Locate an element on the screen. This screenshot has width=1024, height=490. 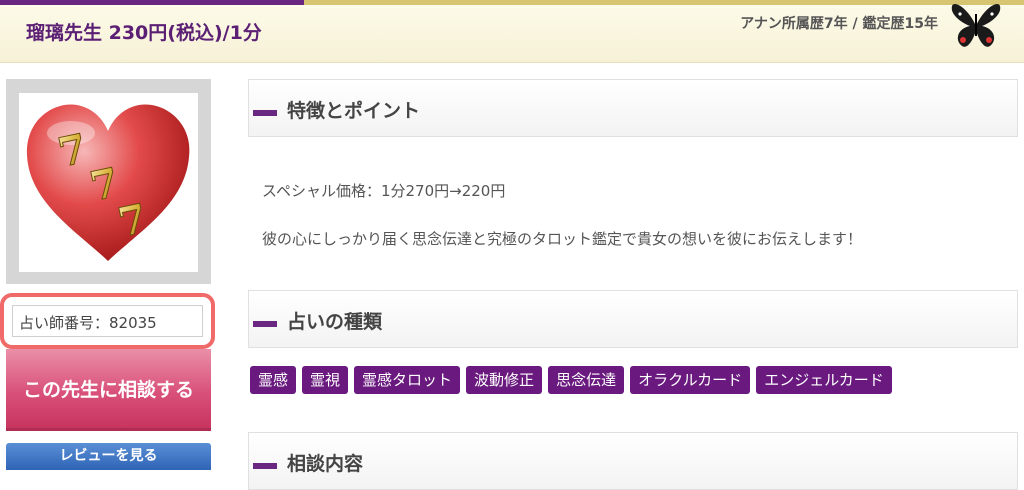
heart-777-image: 7 7 7 is located at coordinates (108, 183).